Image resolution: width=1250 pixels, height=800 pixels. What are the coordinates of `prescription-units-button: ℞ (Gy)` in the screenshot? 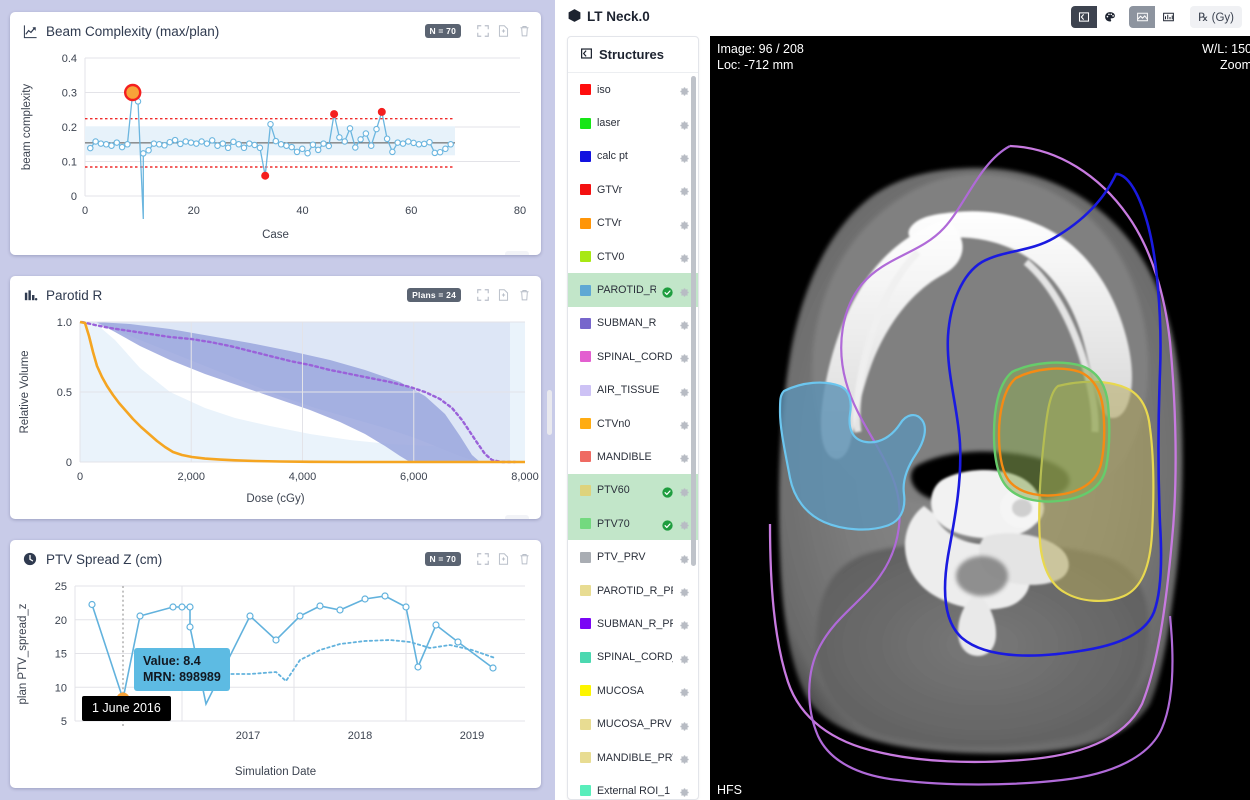 It's located at (1216, 16).